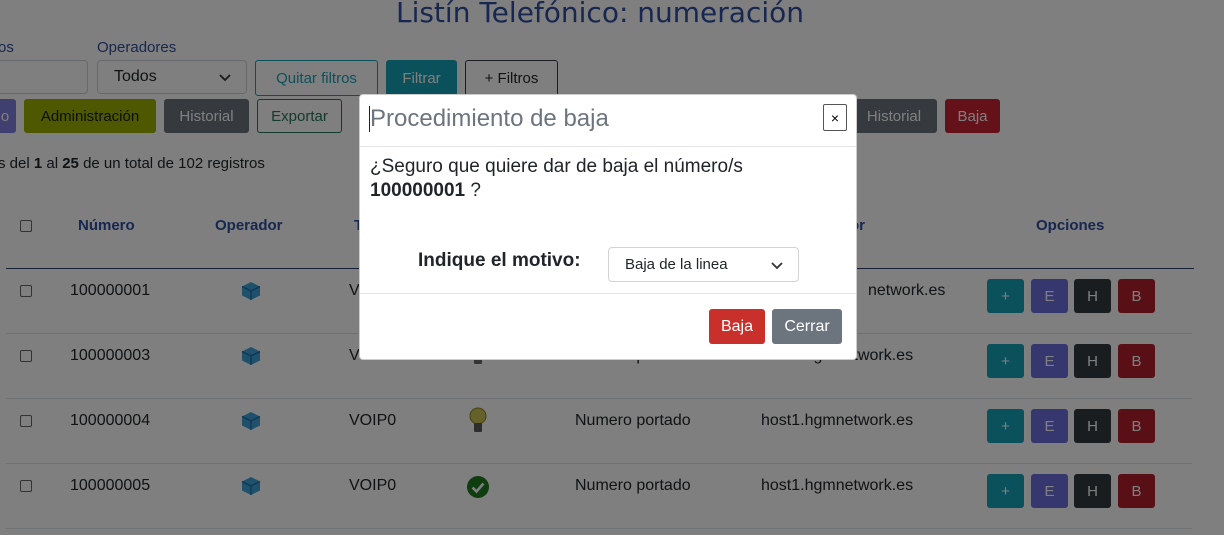 The height and width of the screenshot is (535, 1224). I want to click on chevron-down-icon, so click(777, 265).